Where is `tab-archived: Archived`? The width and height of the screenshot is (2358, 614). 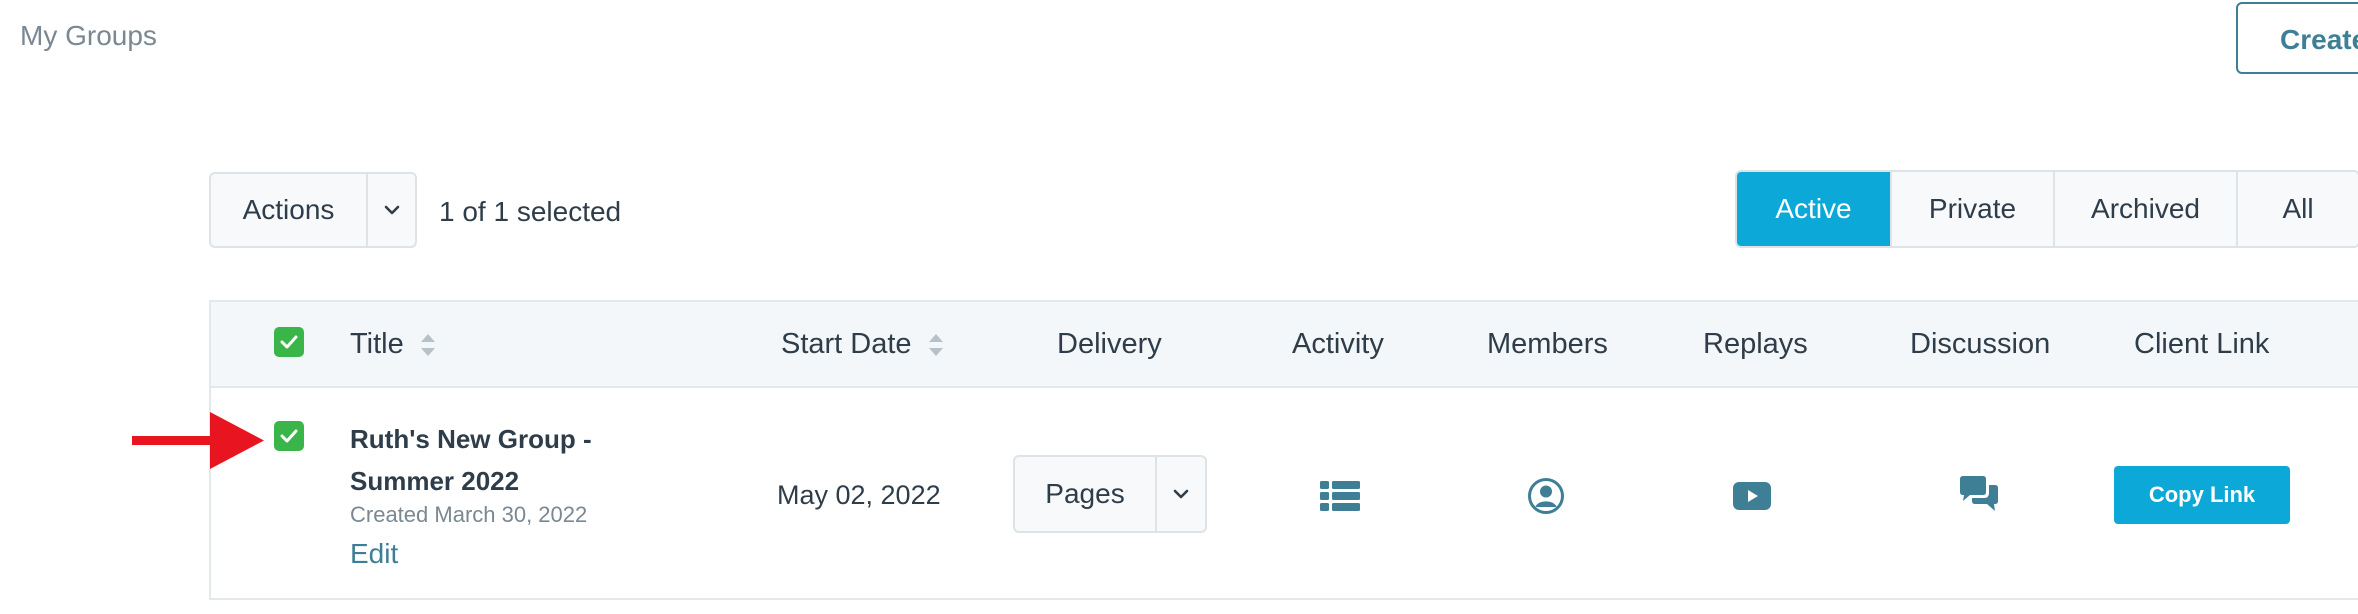
tab-archived: Archived is located at coordinates (2146, 209).